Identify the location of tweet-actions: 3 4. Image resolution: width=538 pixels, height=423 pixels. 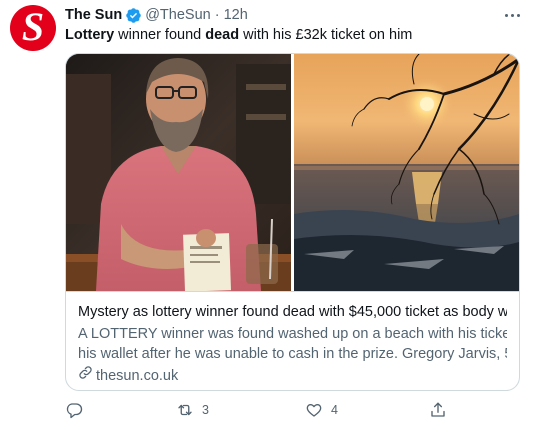
(292, 410).